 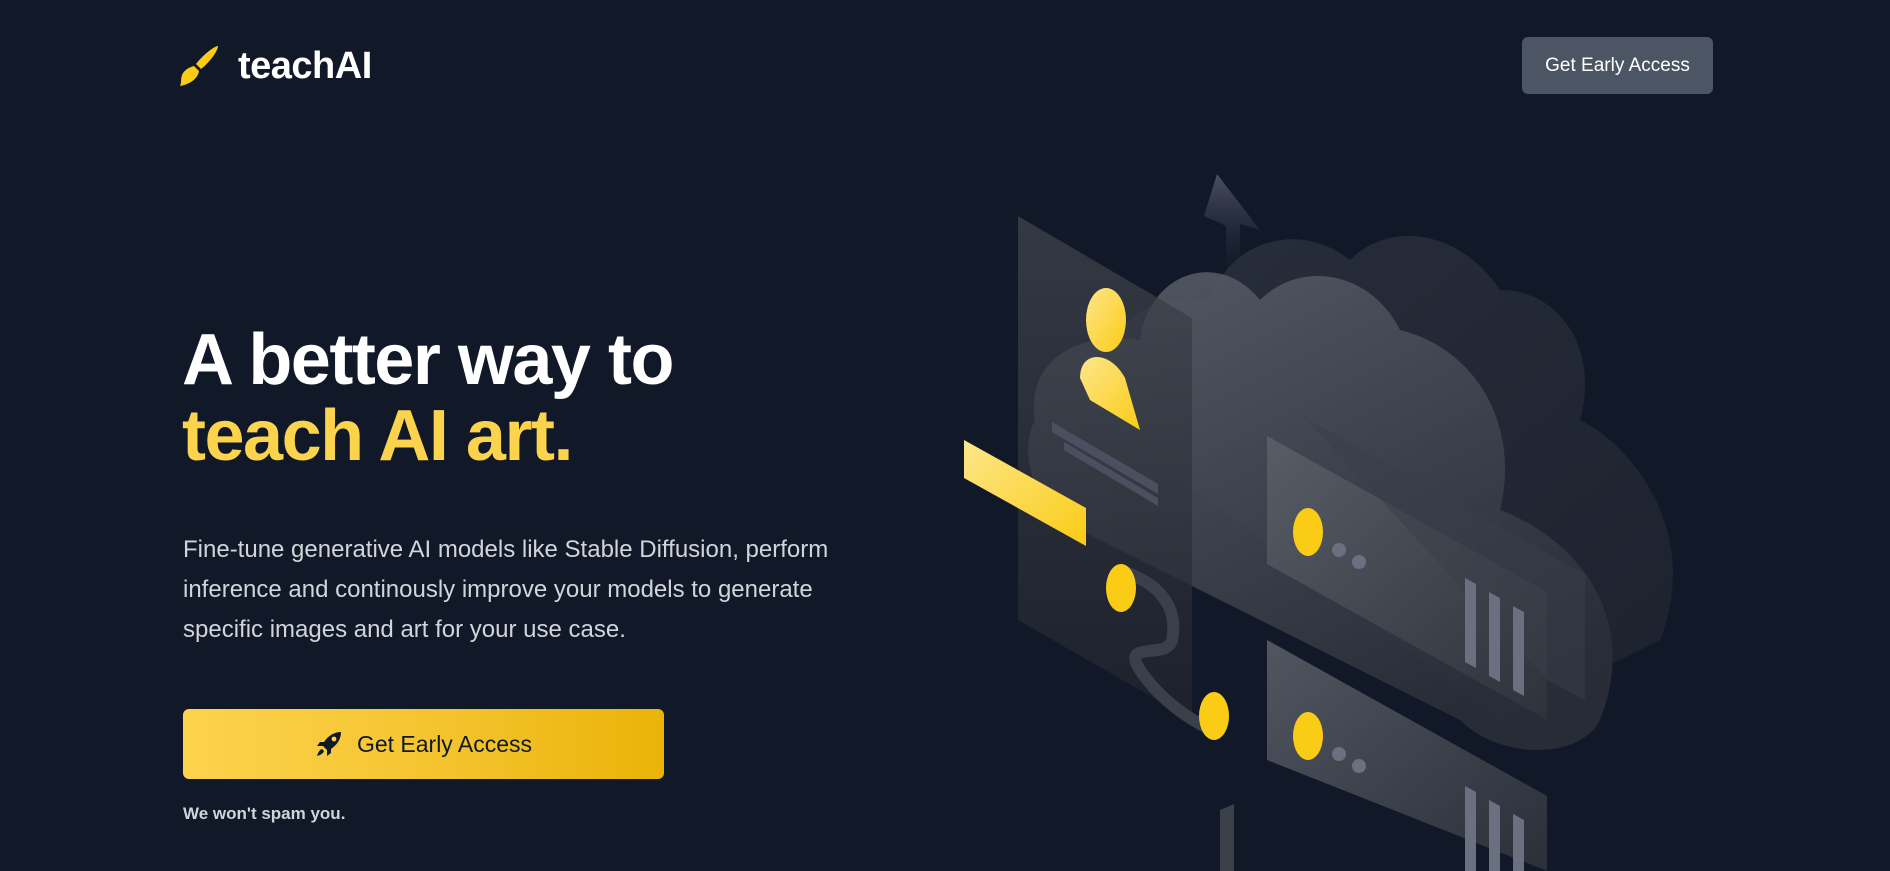 What do you see at coordinates (199, 66) in the screenshot?
I see `paintbrush-icon` at bounding box center [199, 66].